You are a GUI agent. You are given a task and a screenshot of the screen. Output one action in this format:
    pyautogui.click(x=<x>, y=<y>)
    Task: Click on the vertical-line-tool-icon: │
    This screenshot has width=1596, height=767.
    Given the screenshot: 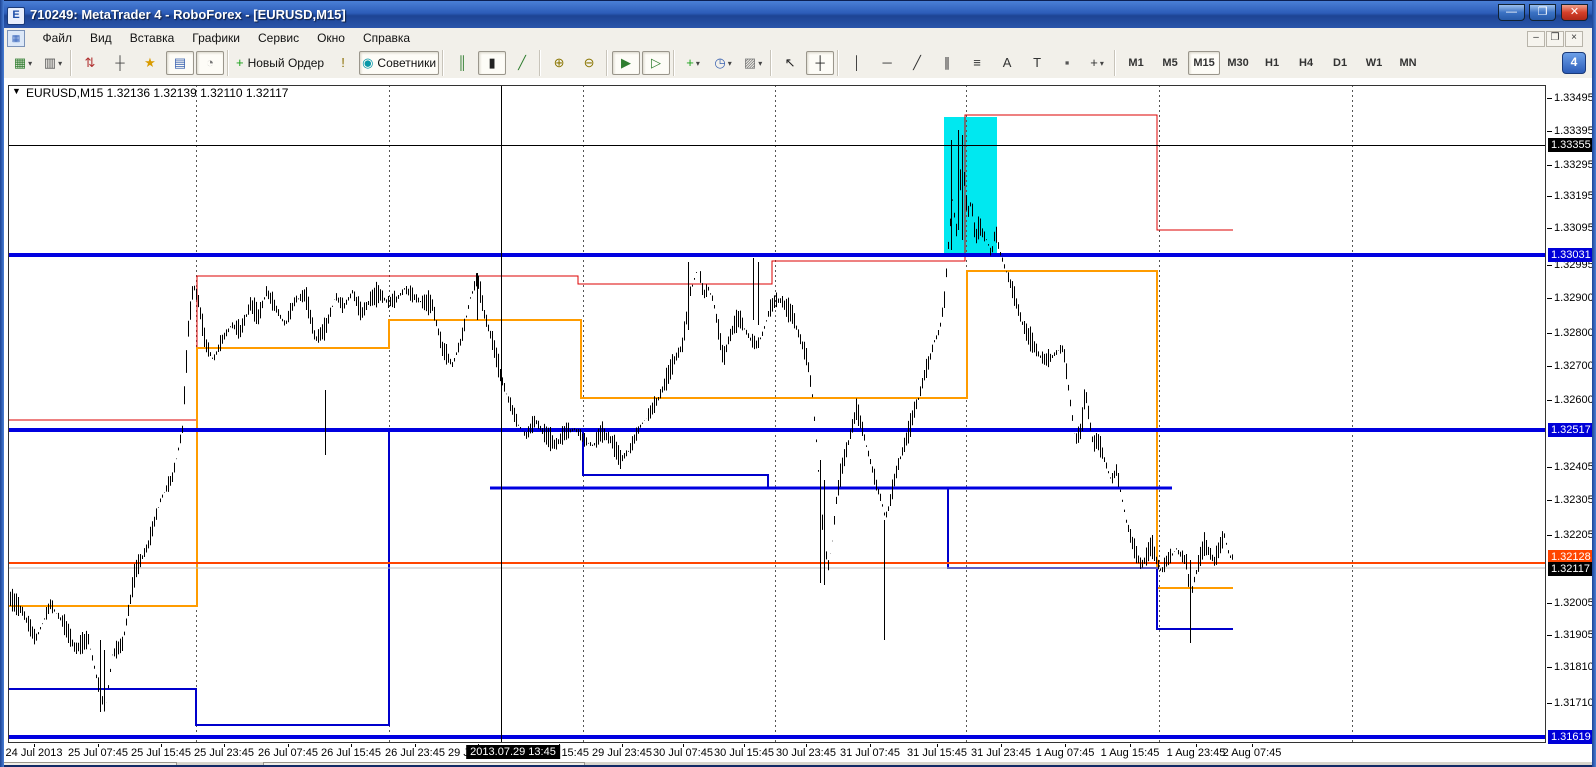 What is the action you would take?
    pyautogui.click(x=857, y=62)
    